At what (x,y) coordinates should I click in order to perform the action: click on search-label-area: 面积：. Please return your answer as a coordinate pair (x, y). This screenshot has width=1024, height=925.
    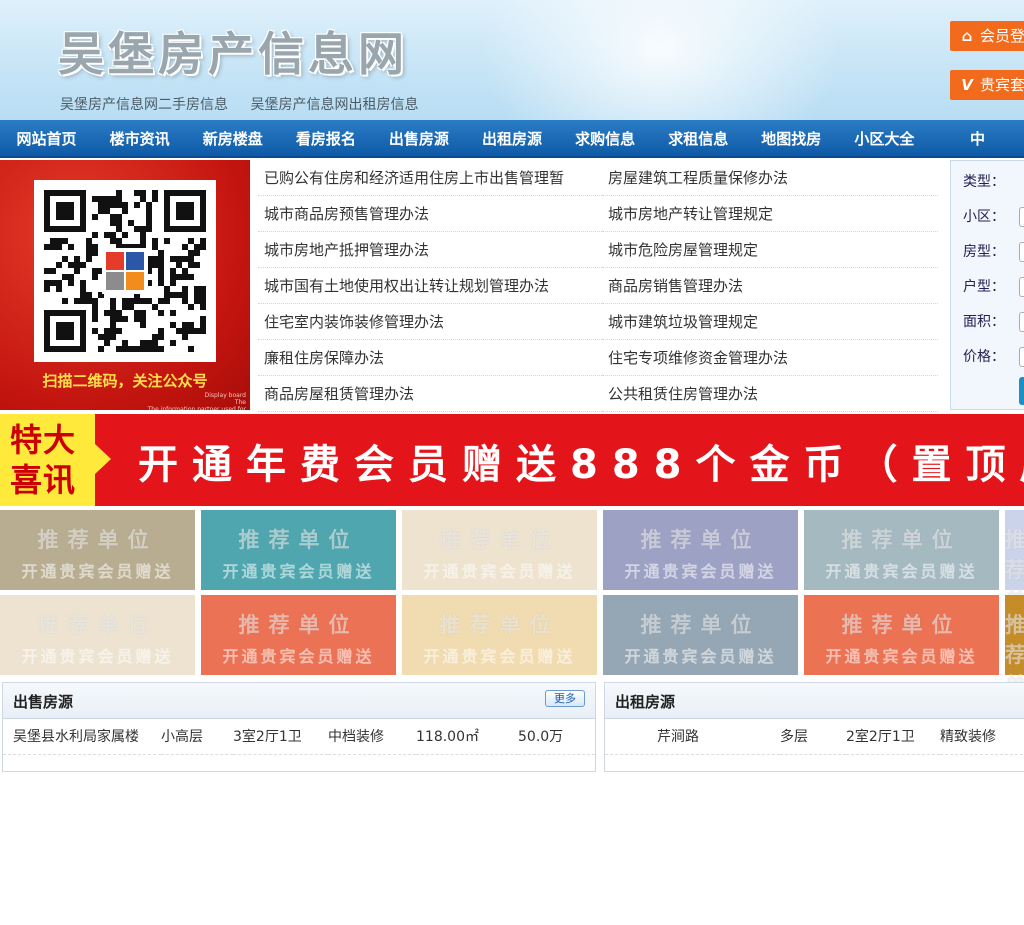
    Looking at the image, I should click on (984, 322).